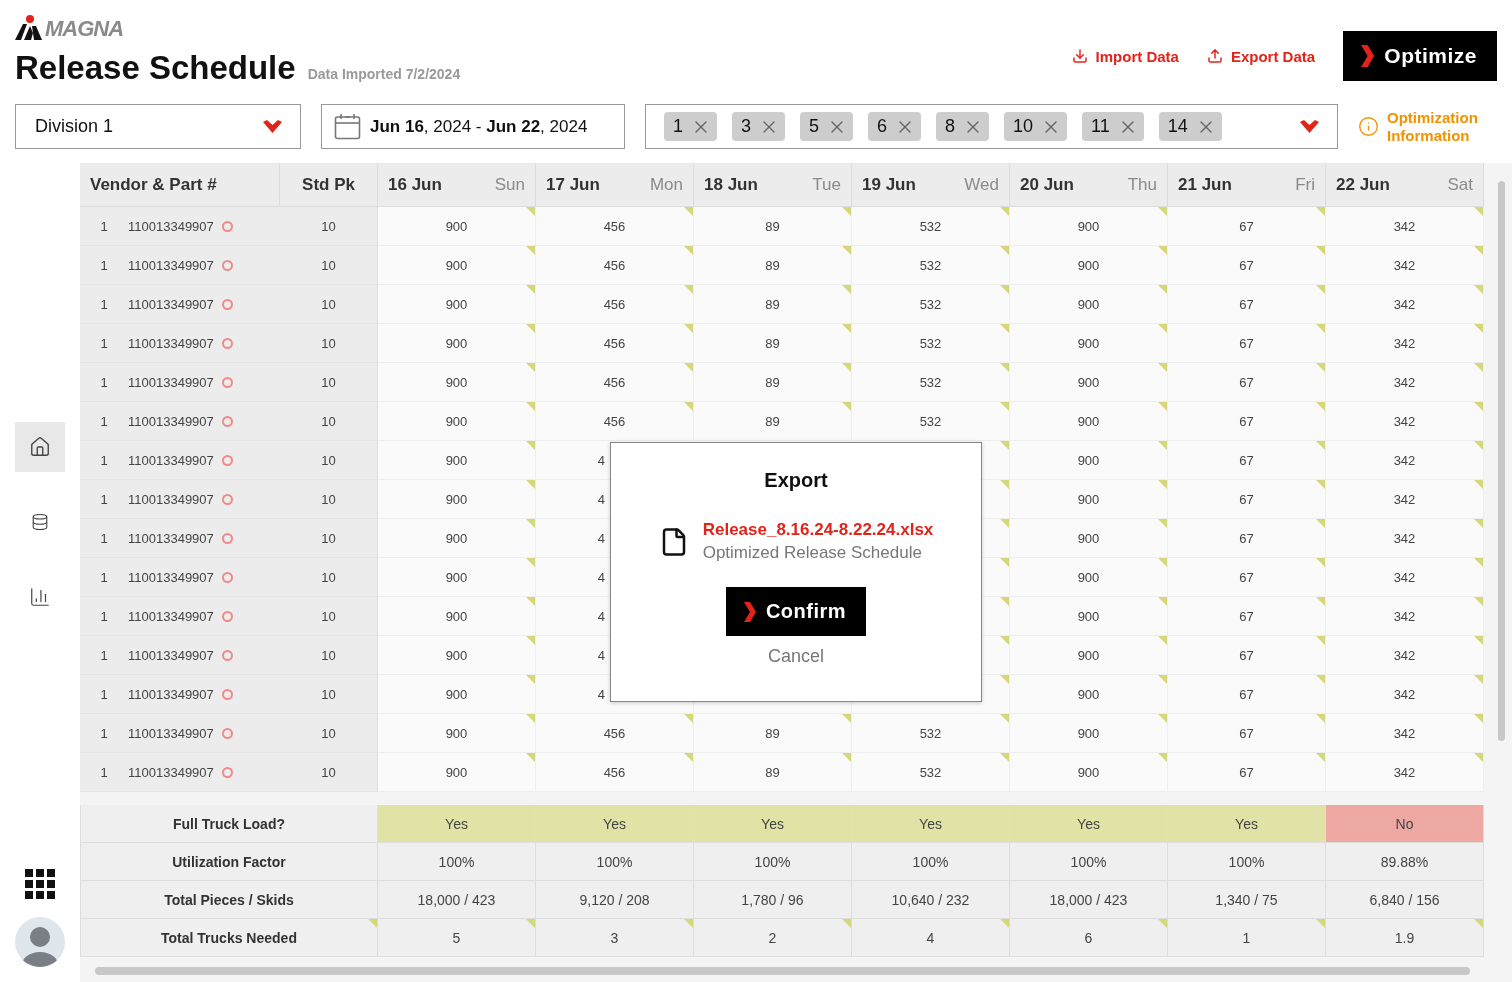 Image resolution: width=1512 pixels, height=982 pixels. I want to click on tag-chip: 10, so click(1036, 126).